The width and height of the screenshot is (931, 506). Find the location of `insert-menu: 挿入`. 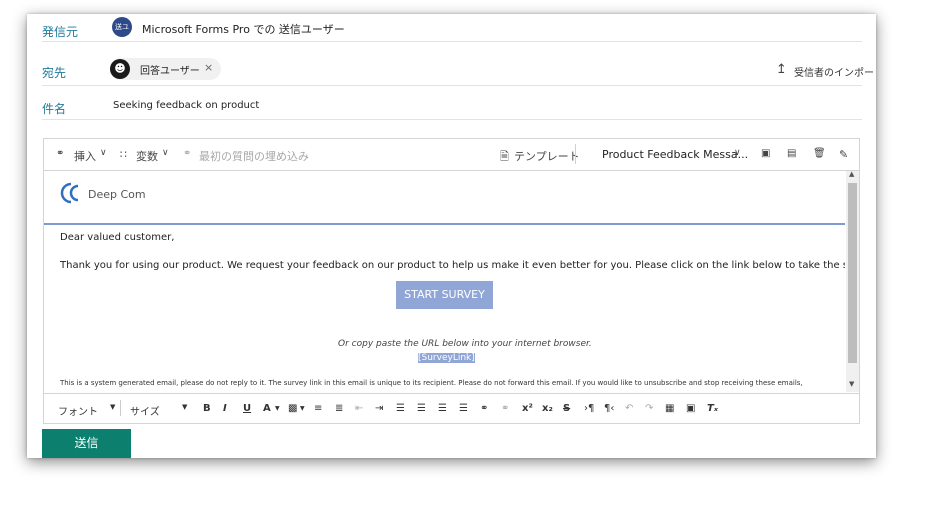

insert-menu: 挿入 is located at coordinates (85, 156).